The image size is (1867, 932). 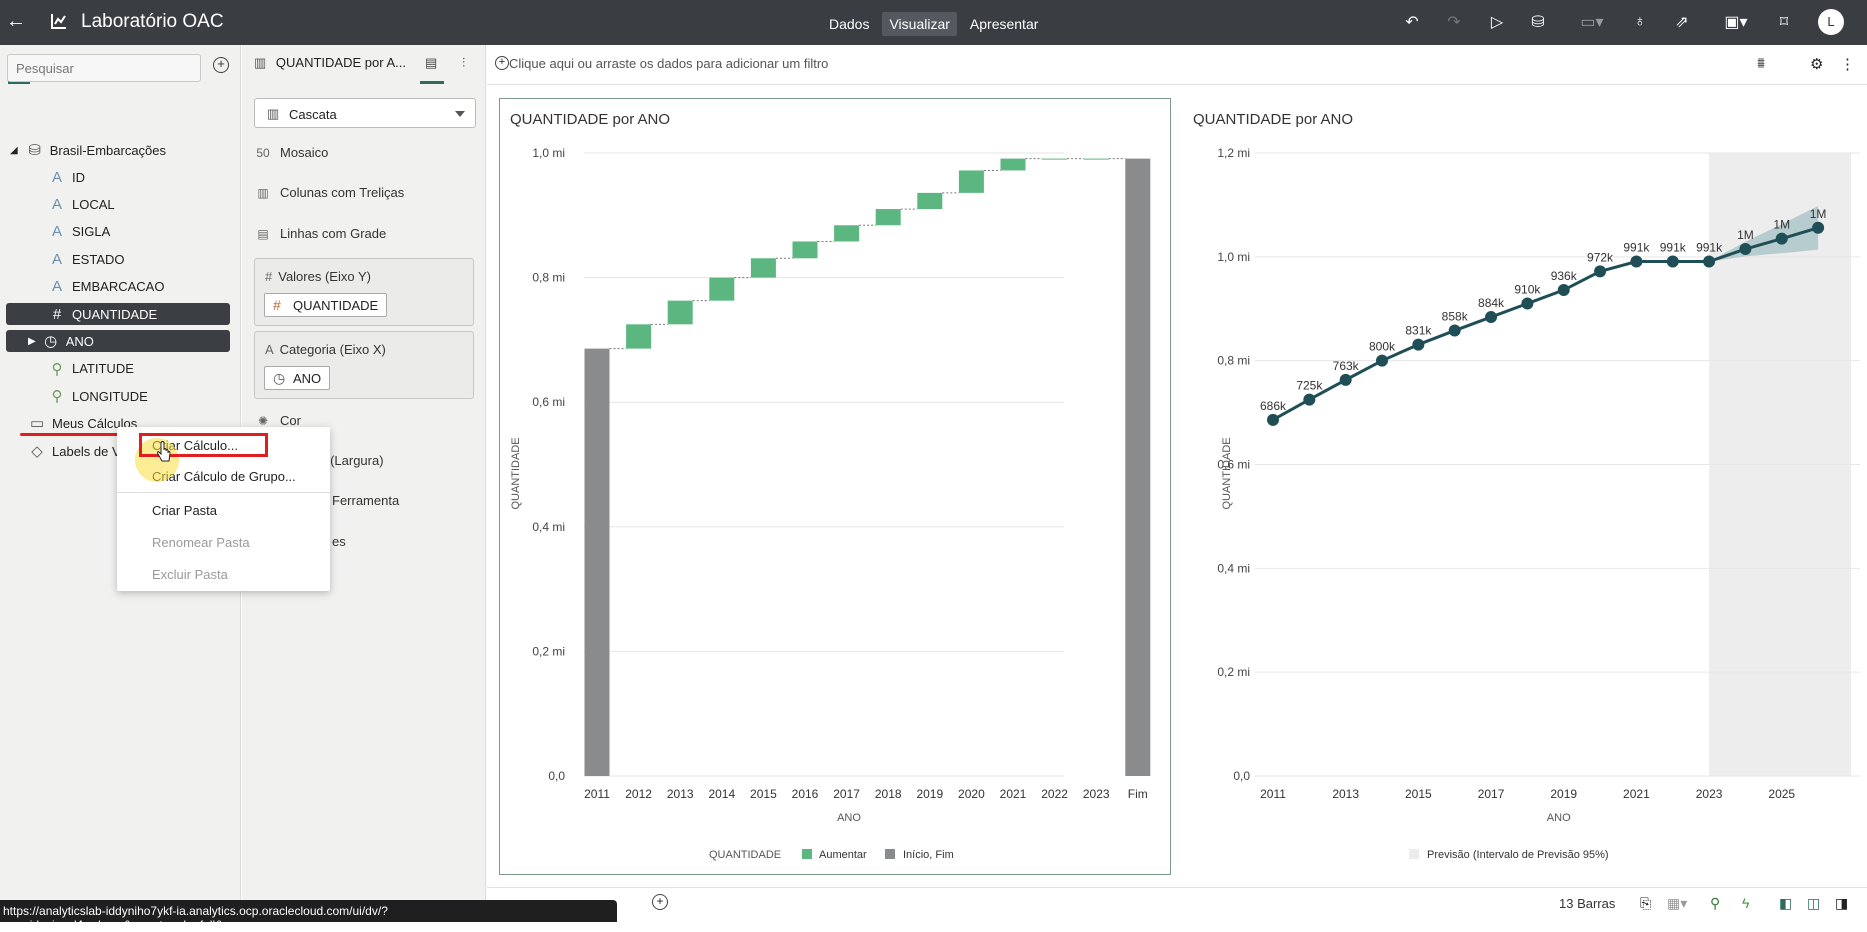 What do you see at coordinates (339, 541) in the screenshot?
I see `grammar-detalhes: es` at bounding box center [339, 541].